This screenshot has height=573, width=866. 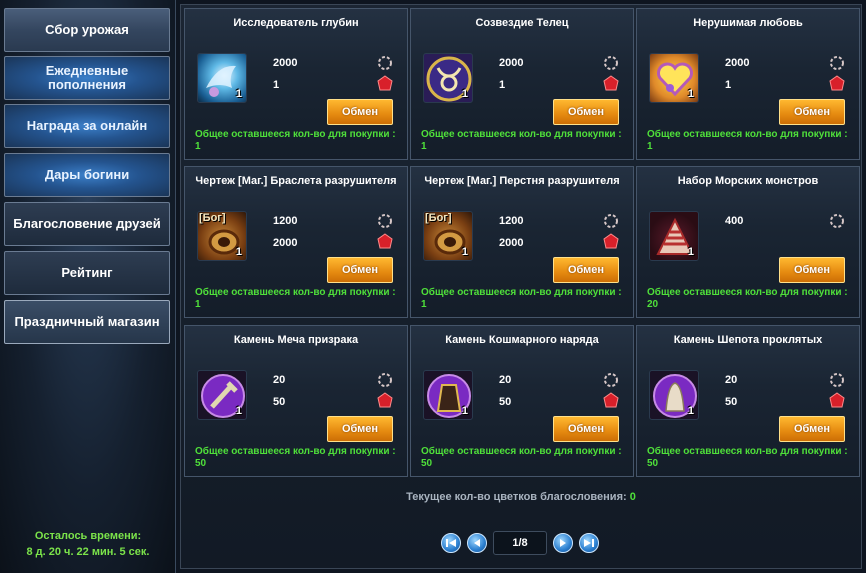 What do you see at coordinates (522, 23) in the screenshot?
I see `card-title: Созвездие Телец` at bounding box center [522, 23].